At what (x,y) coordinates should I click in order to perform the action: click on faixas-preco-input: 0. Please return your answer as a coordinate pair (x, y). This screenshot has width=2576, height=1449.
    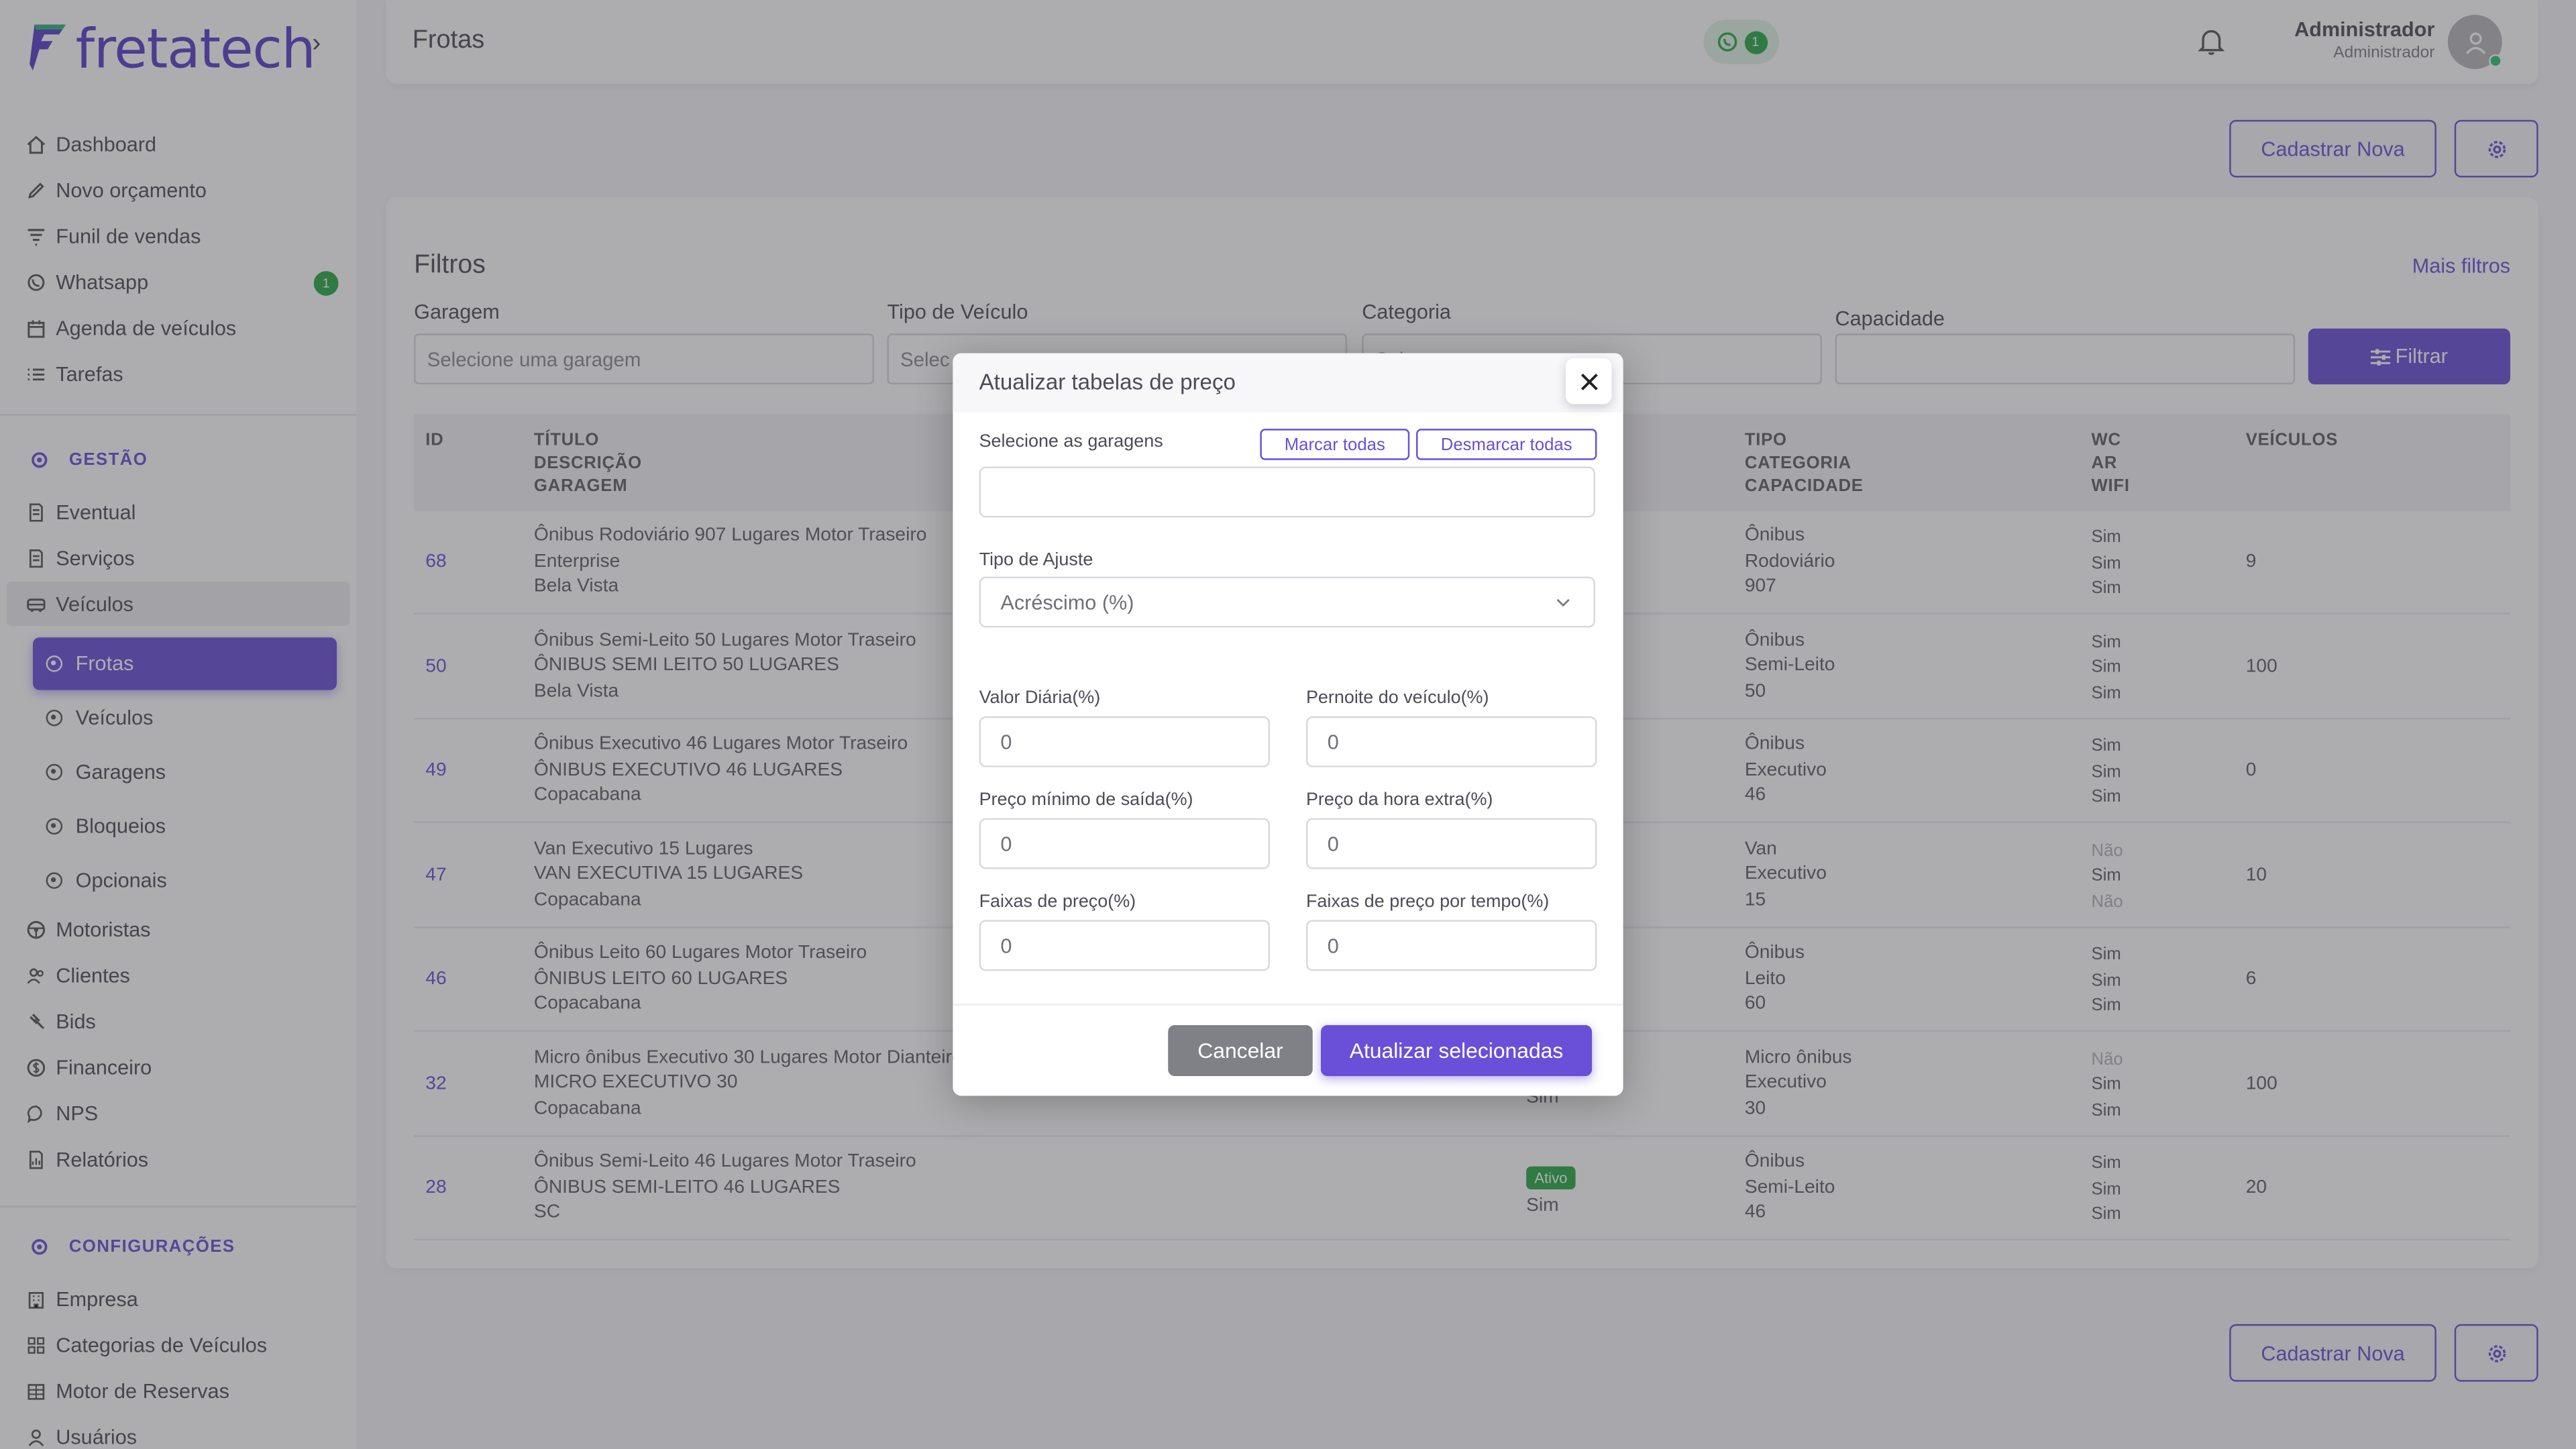
    Looking at the image, I should click on (1125, 945).